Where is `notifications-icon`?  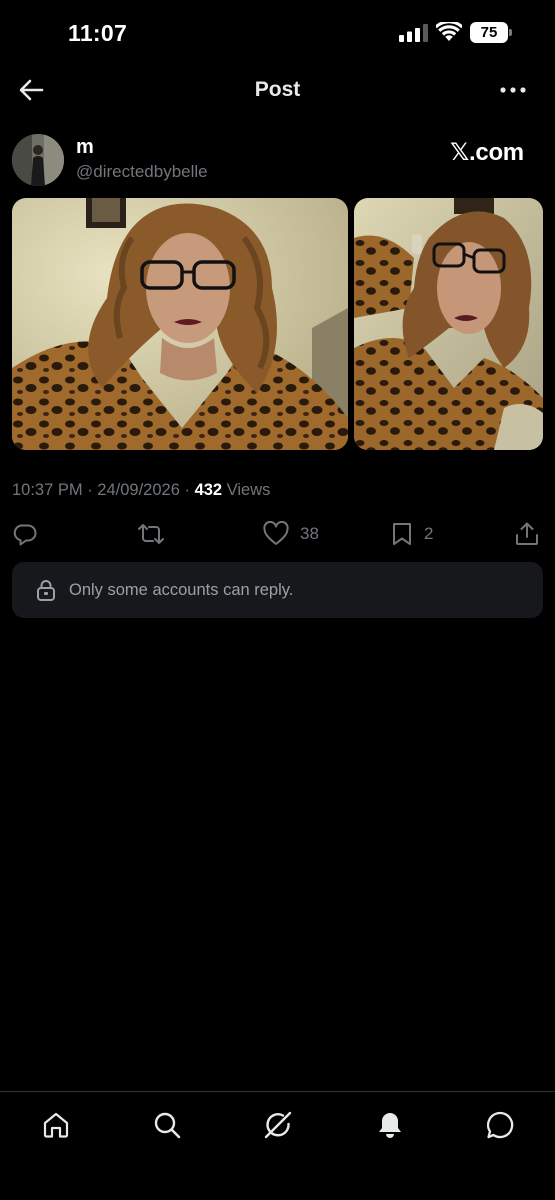 notifications-icon is located at coordinates (390, 1125).